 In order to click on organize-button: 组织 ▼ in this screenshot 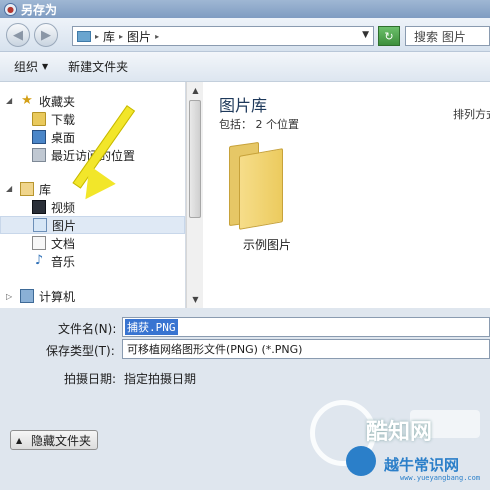, I will do `click(29, 66)`.